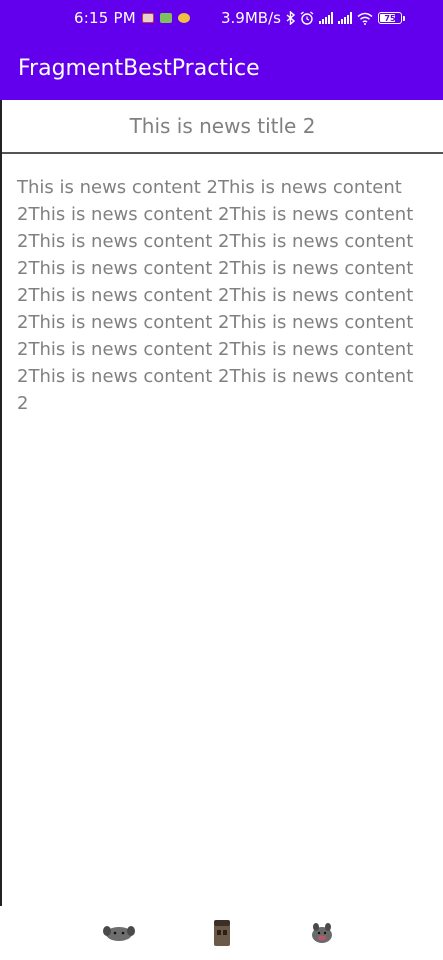  I want to click on signal-icon, so click(325, 18).